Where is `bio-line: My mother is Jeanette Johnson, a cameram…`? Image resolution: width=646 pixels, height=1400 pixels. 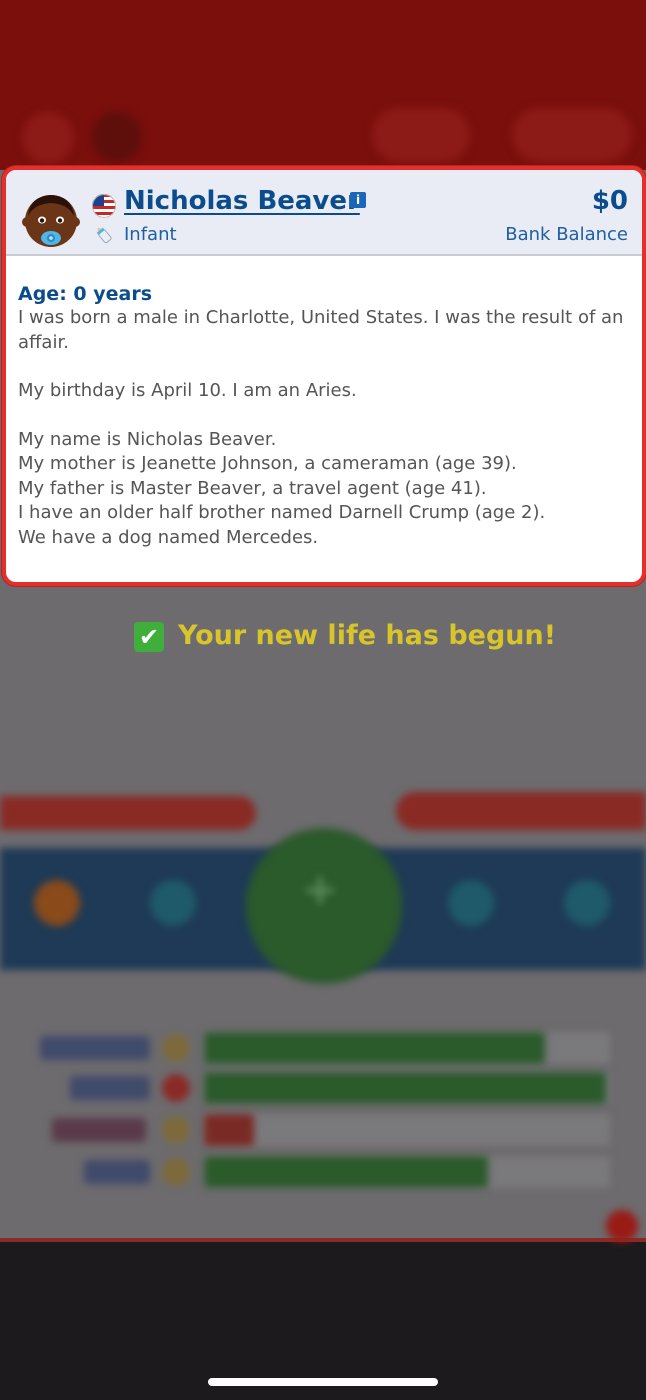 bio-line: My mother is Jeanette Johnson, a cameram… is located at coordinates (267, 463).